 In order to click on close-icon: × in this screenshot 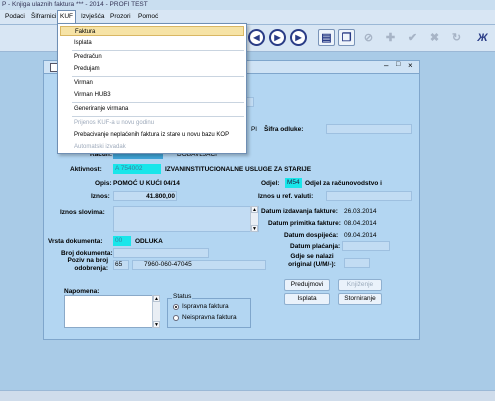, I will do `click(410, 65)`.